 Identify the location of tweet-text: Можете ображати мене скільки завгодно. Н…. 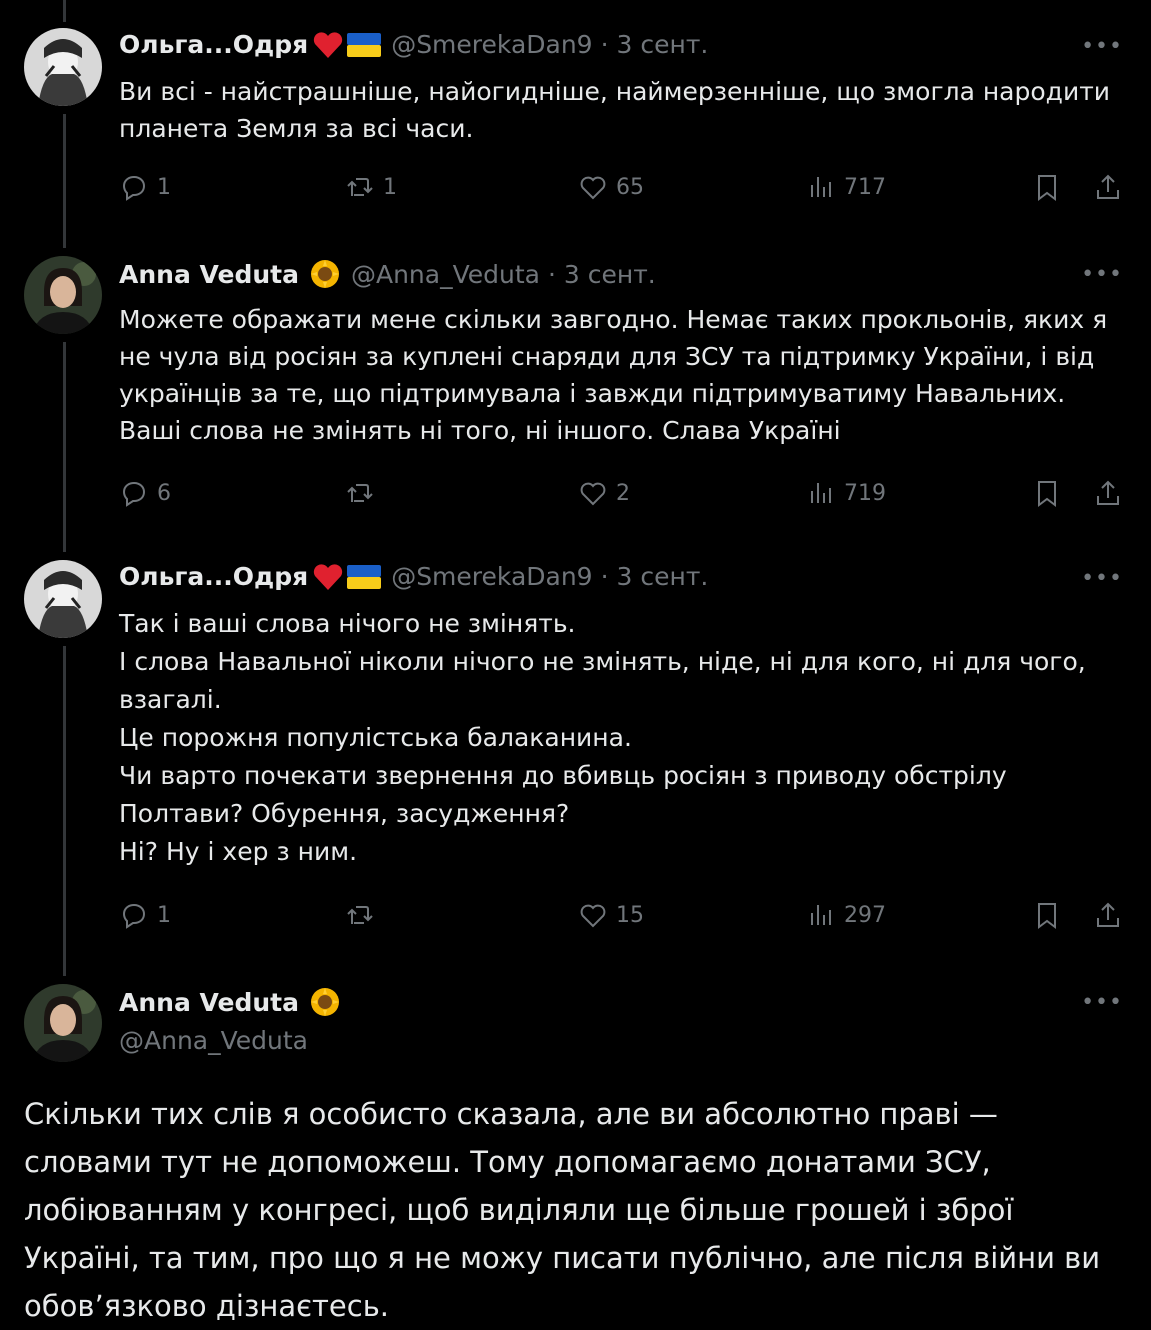
(624, 375).